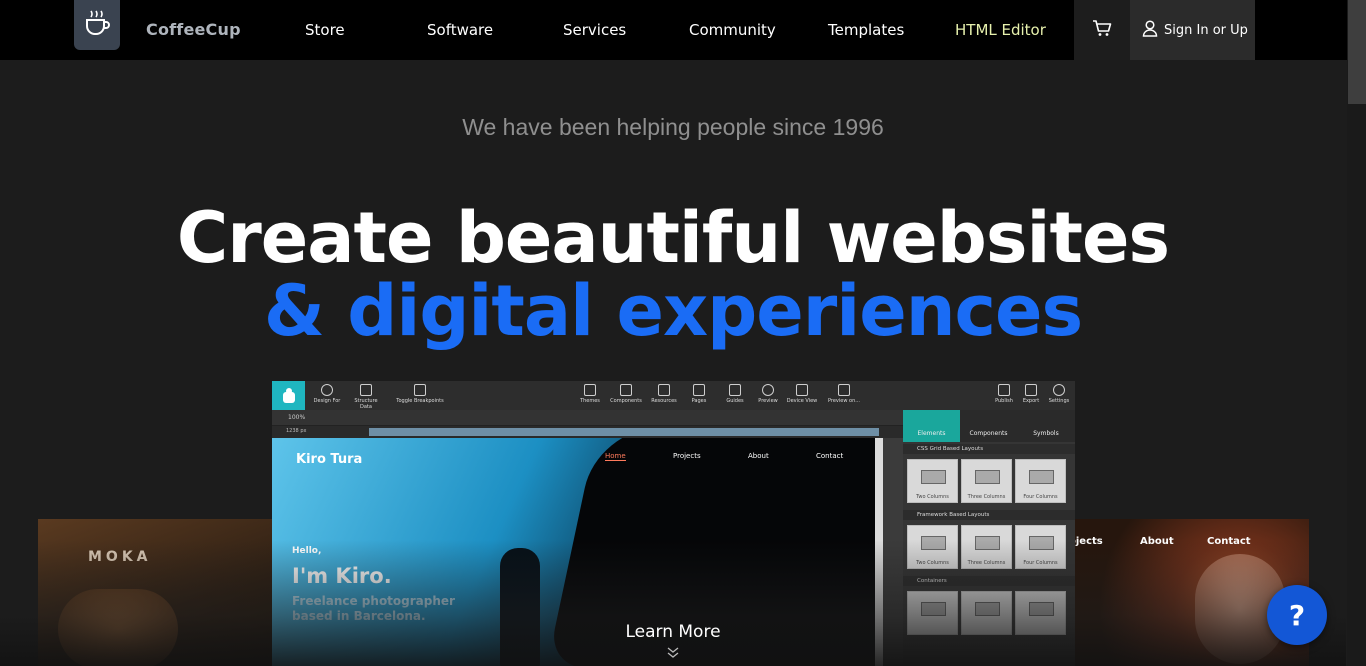 The image size is (1366, 666). What do you see at coordinates (193, 29) in the screenshot?
I see `brand-name: CoffeeCup` at bounding box center [193, 29].